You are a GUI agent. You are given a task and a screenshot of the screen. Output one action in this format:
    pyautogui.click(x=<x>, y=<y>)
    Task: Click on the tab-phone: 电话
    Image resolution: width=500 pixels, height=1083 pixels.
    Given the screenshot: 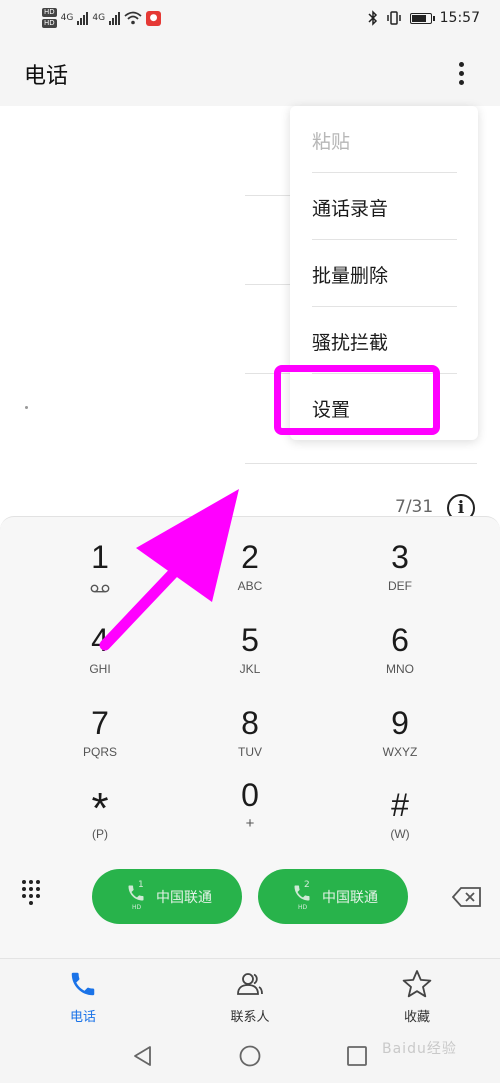 What is the action you would take?
    pyautogui.click(x=83, y=996)
    